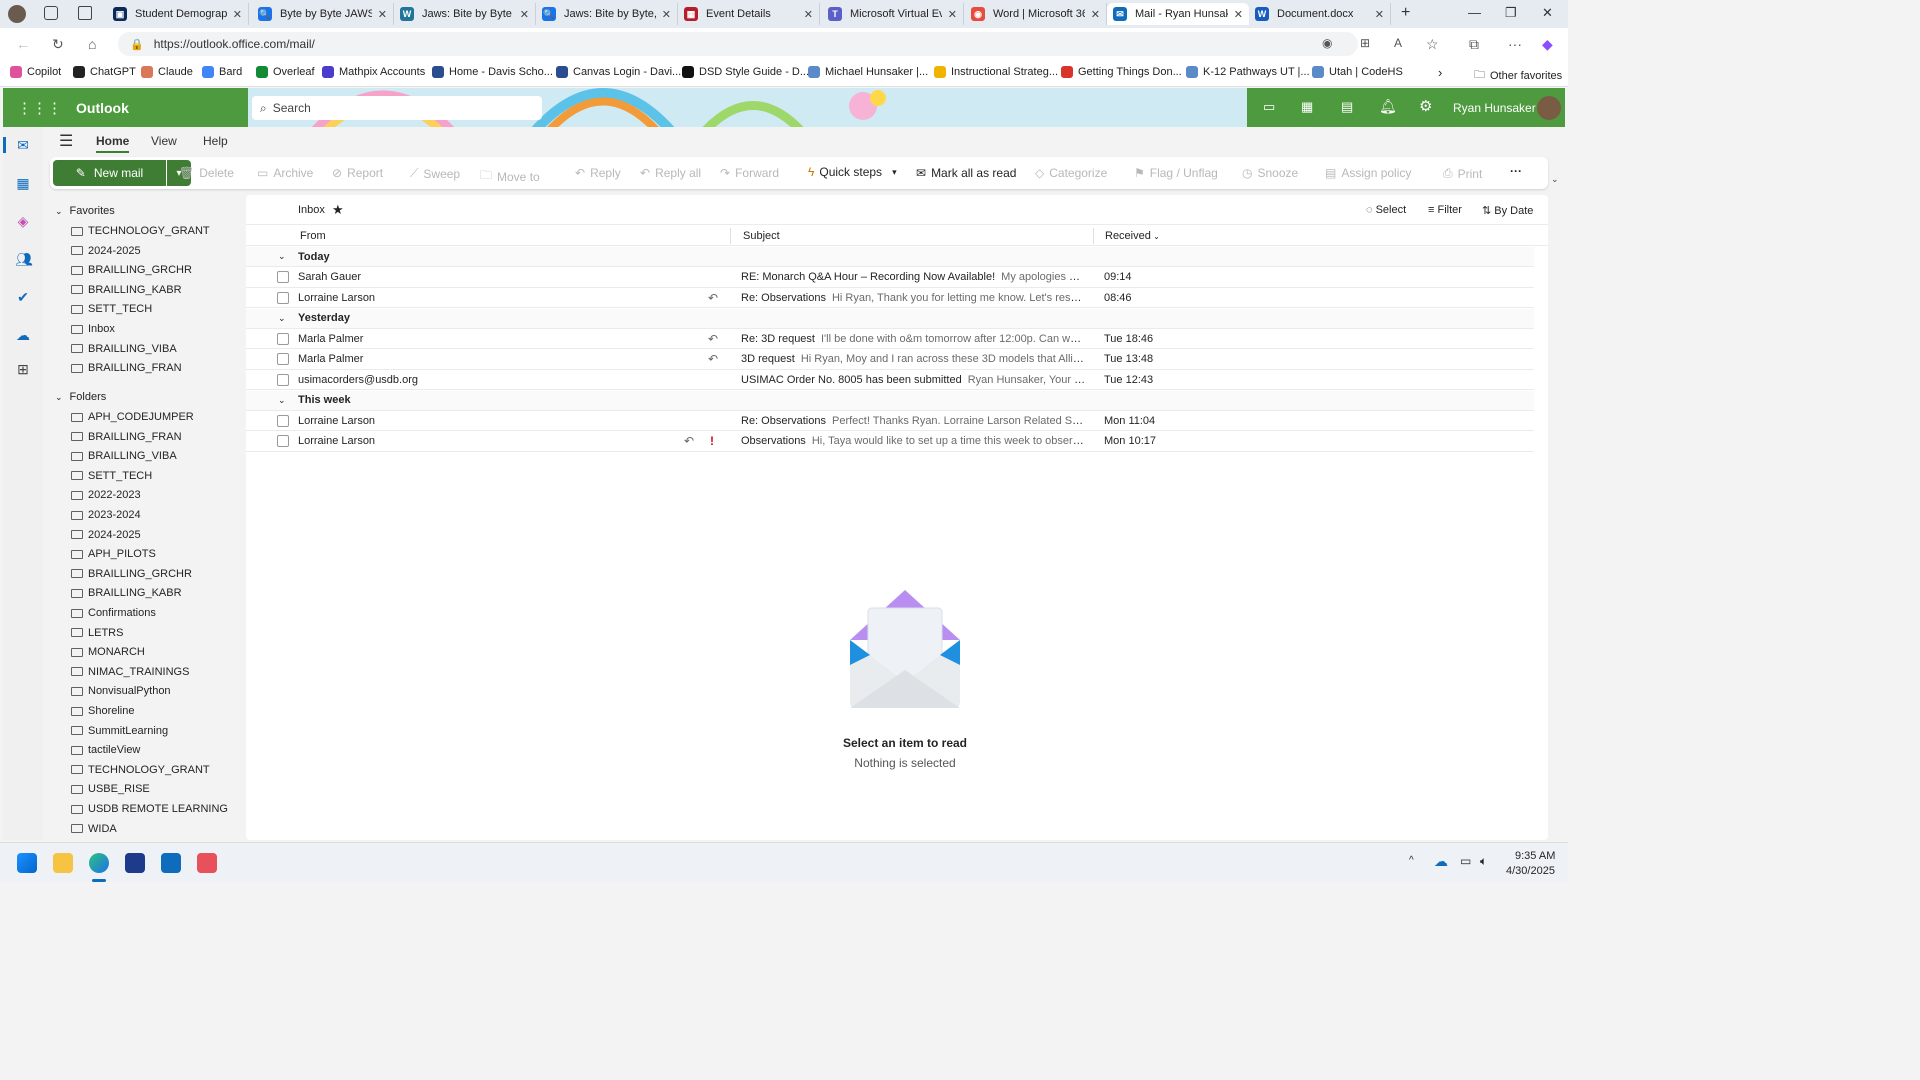 This screenshot has height=1080, width=1920. Describe the element at coordinates (35, 72) in the screenshot. I see `bookmark-item: Copilot` at that location.